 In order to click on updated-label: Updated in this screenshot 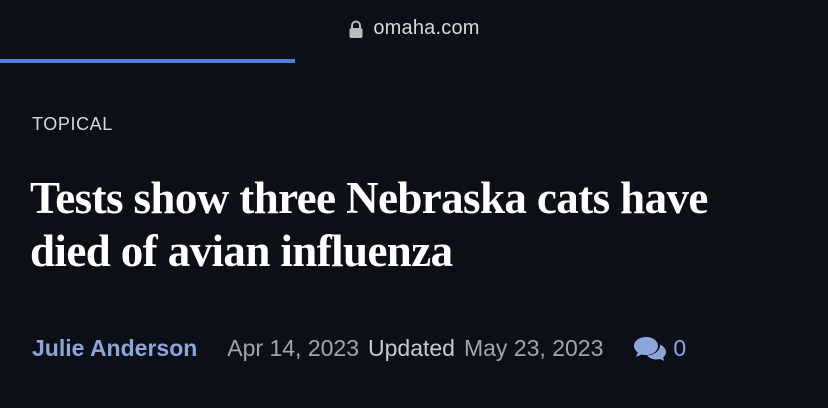, I will do `click(411, 347)`.